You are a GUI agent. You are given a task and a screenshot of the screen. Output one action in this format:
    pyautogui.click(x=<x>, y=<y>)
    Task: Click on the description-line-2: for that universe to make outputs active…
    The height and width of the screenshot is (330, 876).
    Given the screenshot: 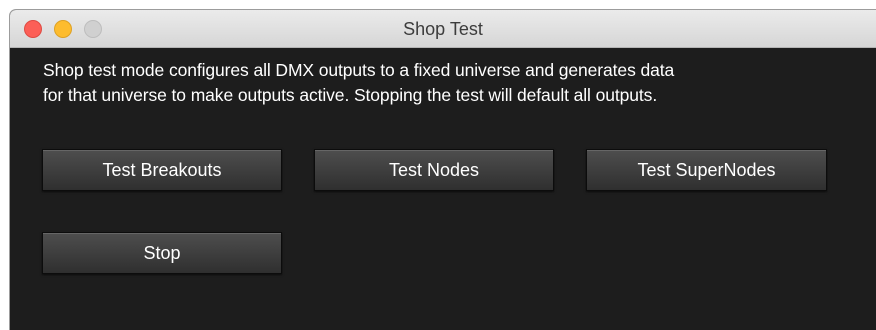 What is the action you would take?
    pyautogui.click(x=350, y=95)
    